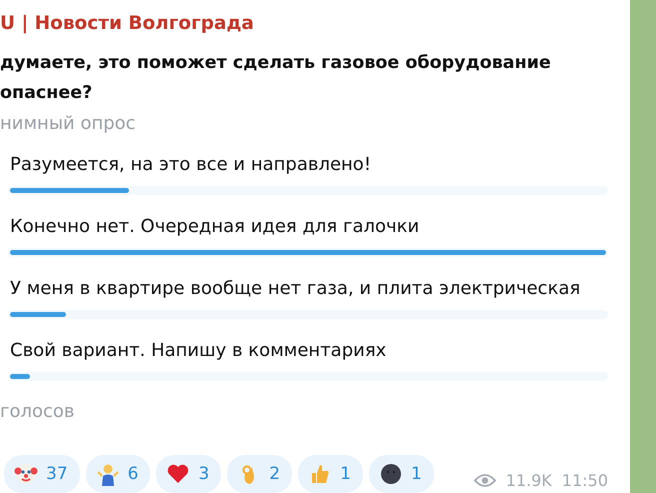  What do you see at coordinates (585, 480) in the screenshot?
I see `message-time: 11:50` at bounding box center [585, 480].